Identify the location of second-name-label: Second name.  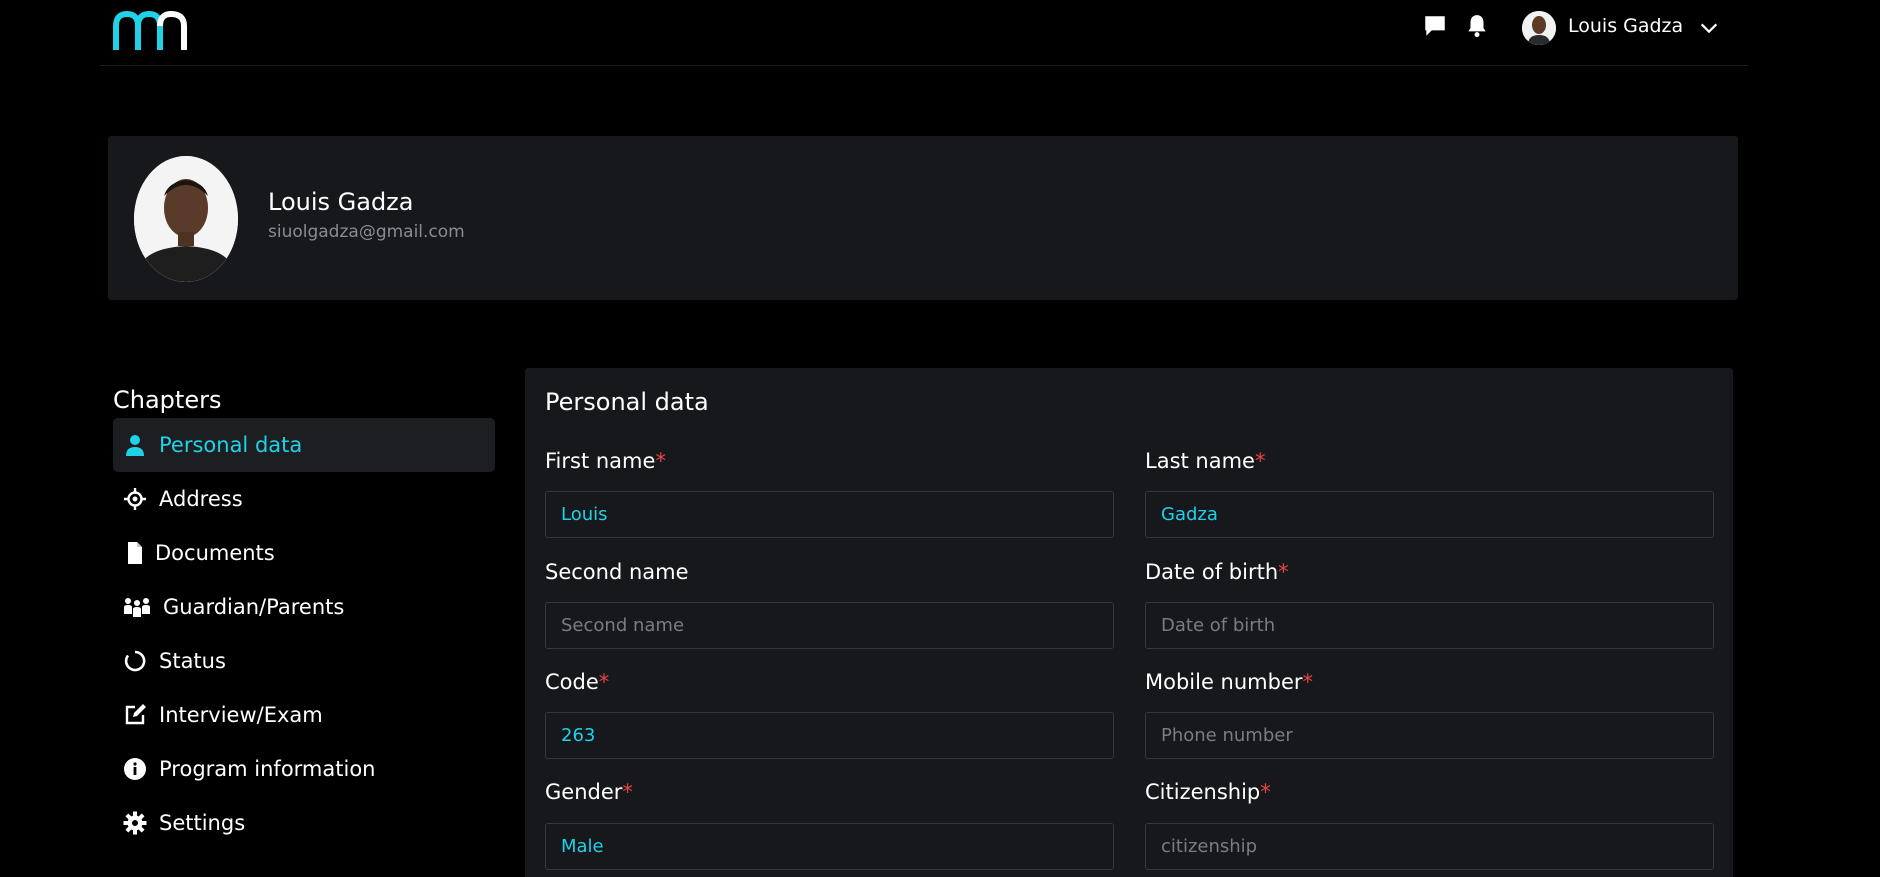
(617, 572).